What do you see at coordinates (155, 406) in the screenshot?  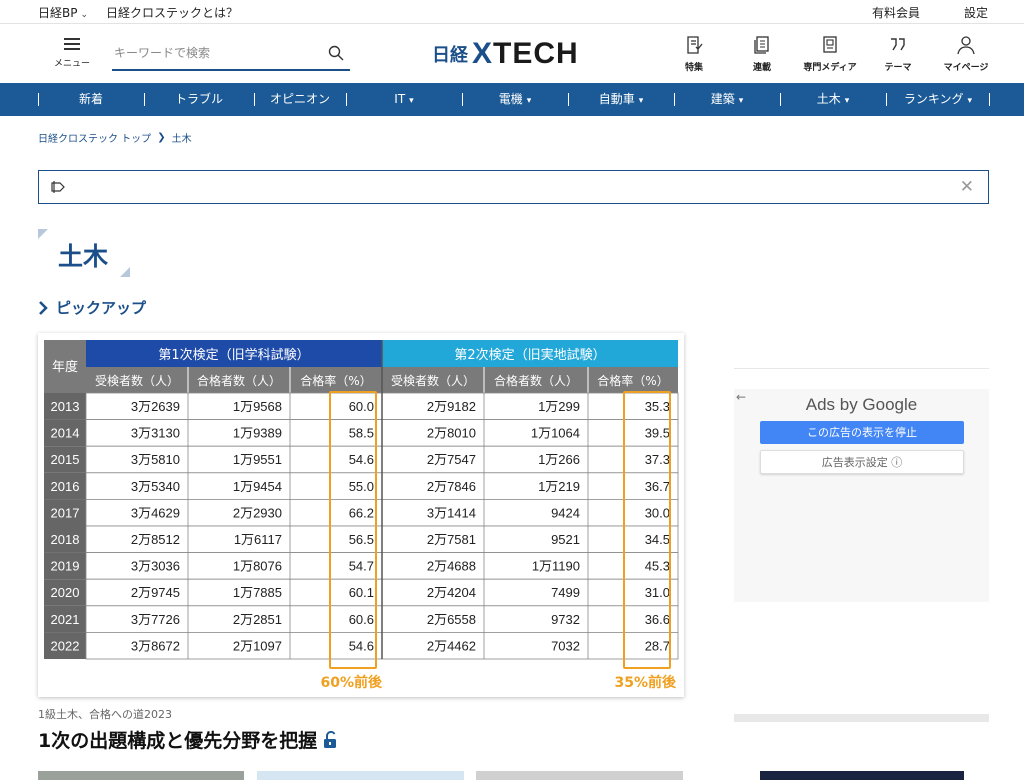 I see `table-cell: 3万2639` at bounding box center [155, 406].